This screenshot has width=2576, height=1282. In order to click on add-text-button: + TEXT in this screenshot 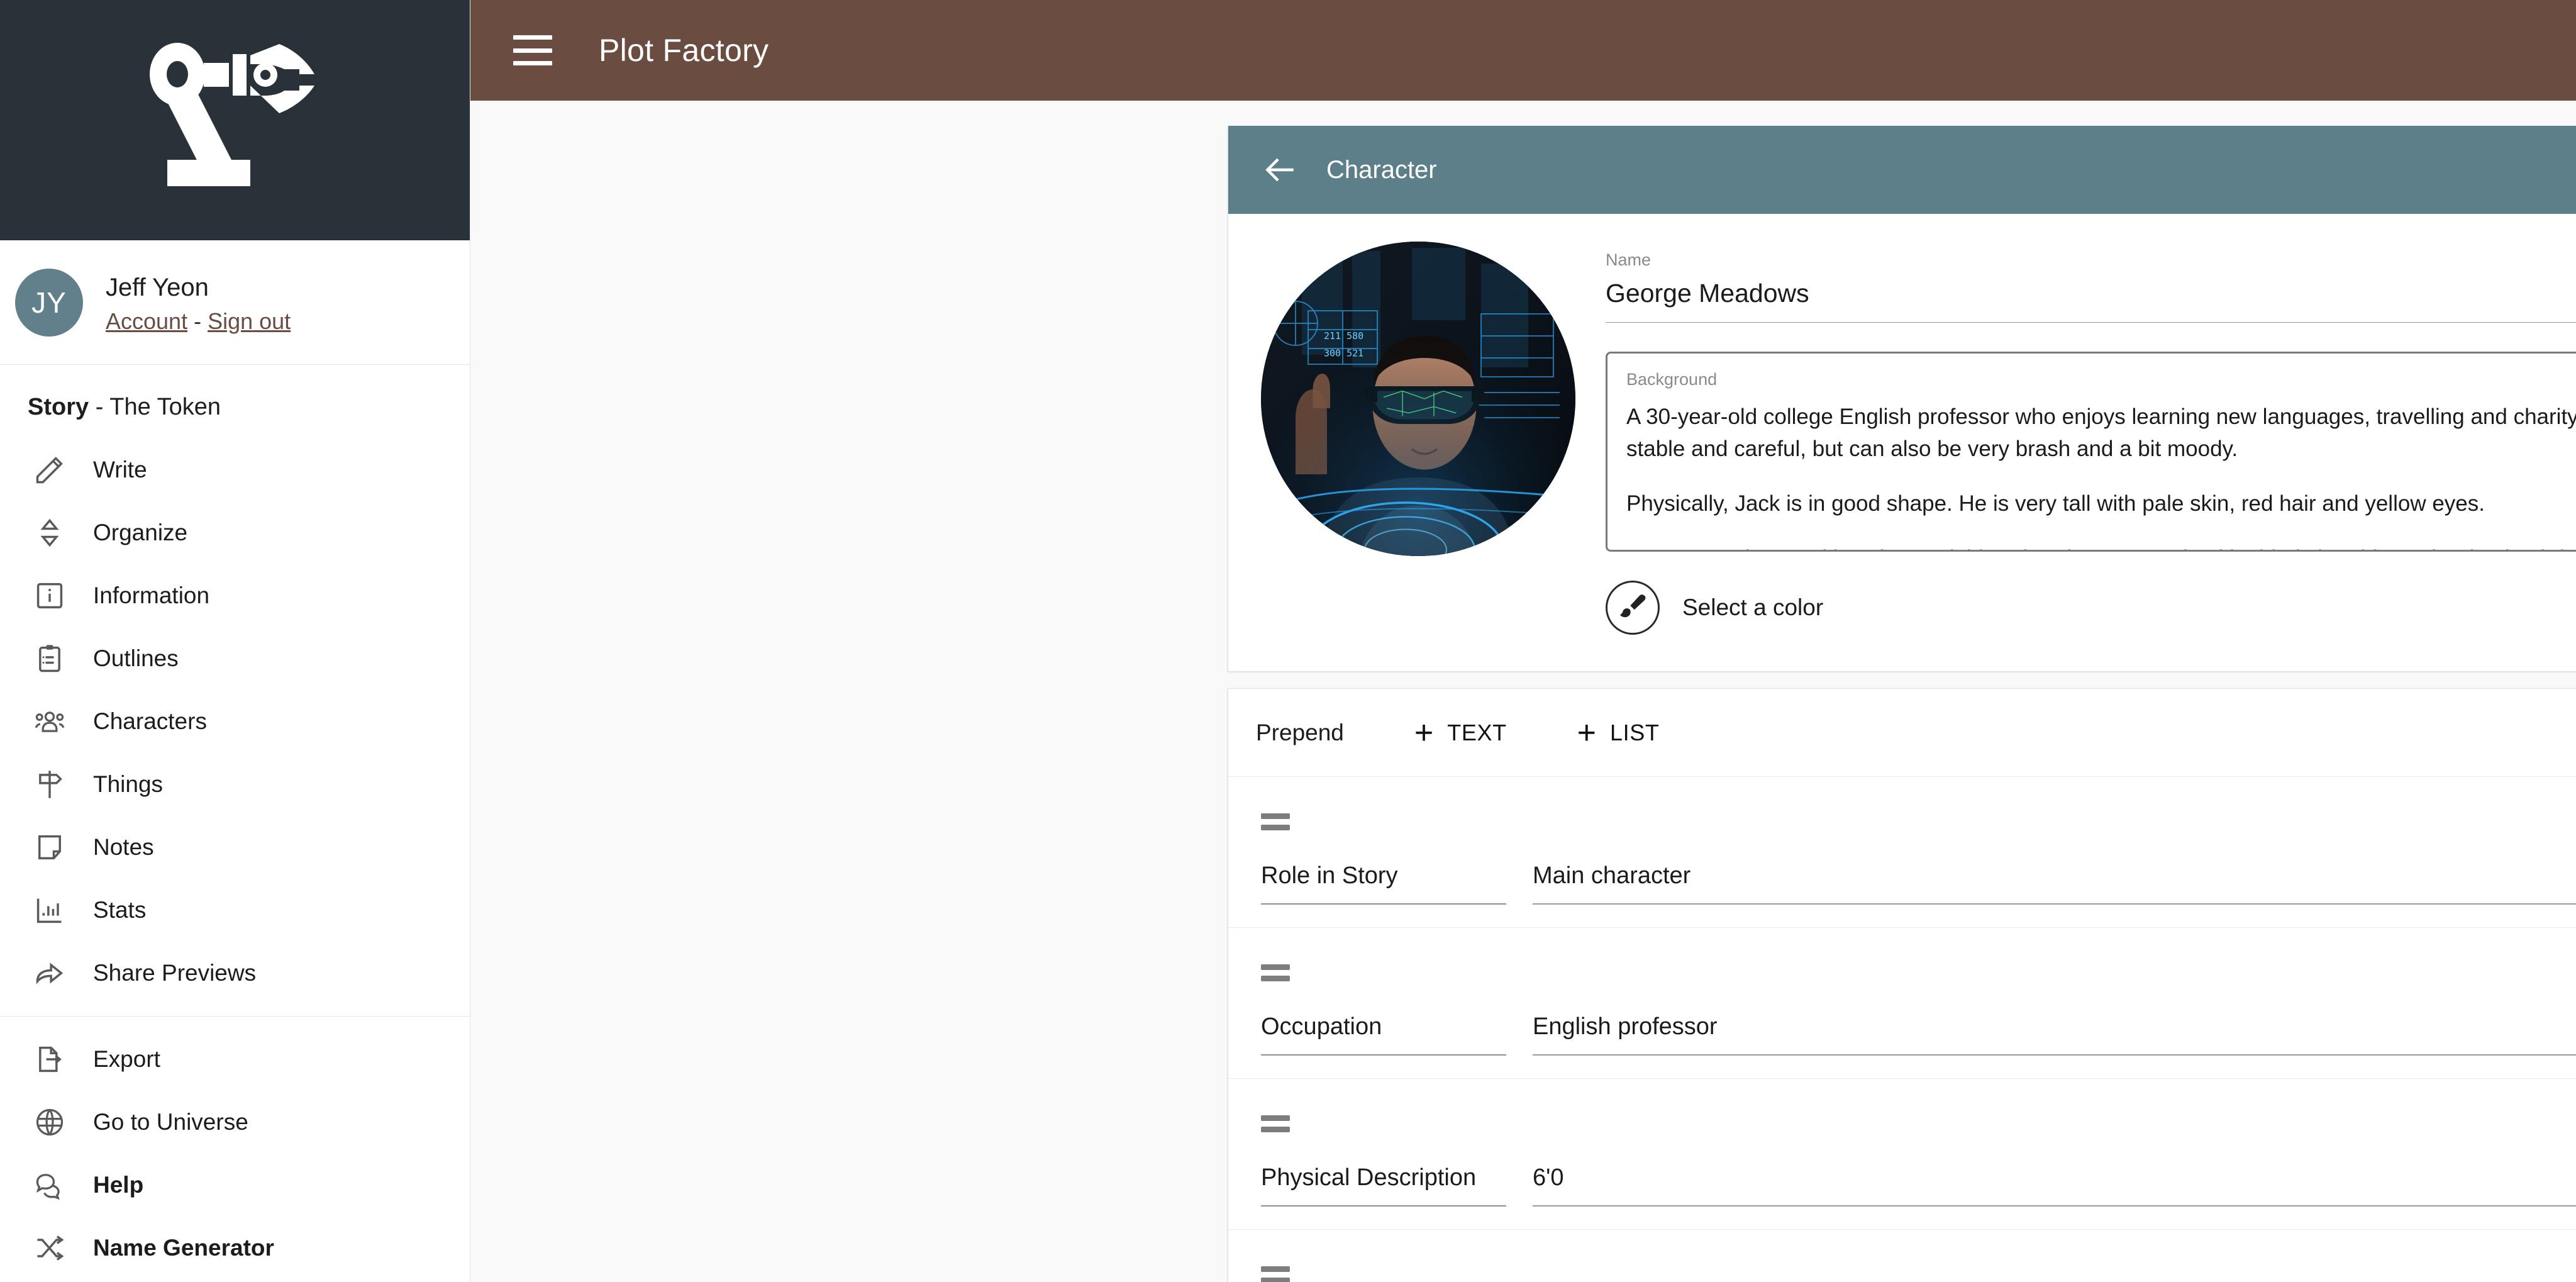, I will do `click(1460, 732)`.